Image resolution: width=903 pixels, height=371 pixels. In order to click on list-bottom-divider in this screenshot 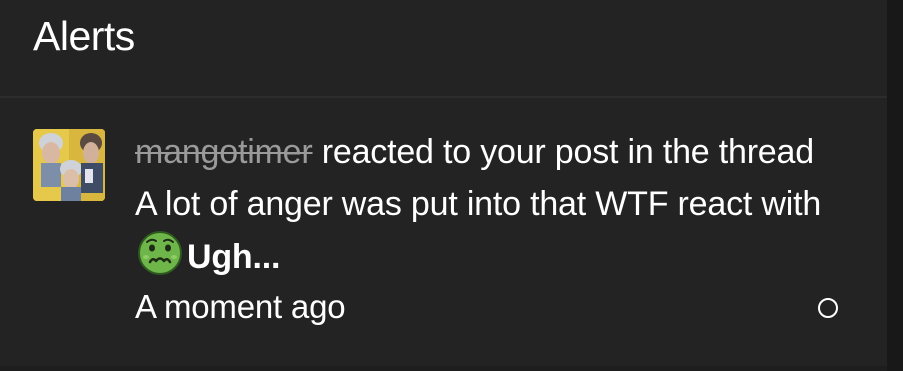, I will do `click(443, 368)`.